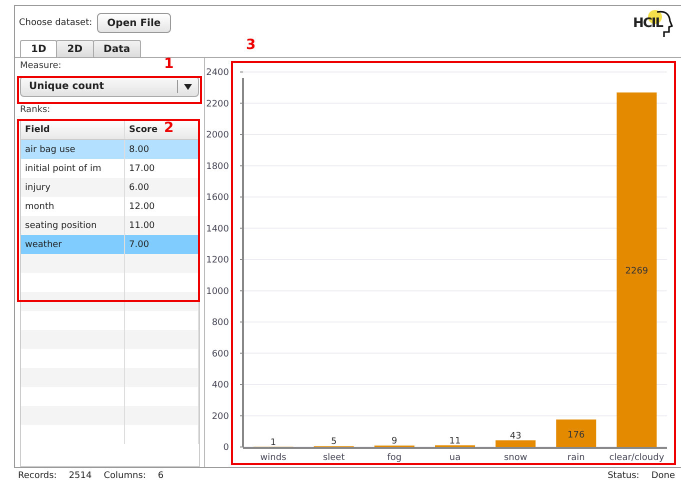 The width and height of the screenshot is (681, 483). Describe the element at coordinates (220, 354) in the screenshot. I see `y-tick-label: 600` at that location.